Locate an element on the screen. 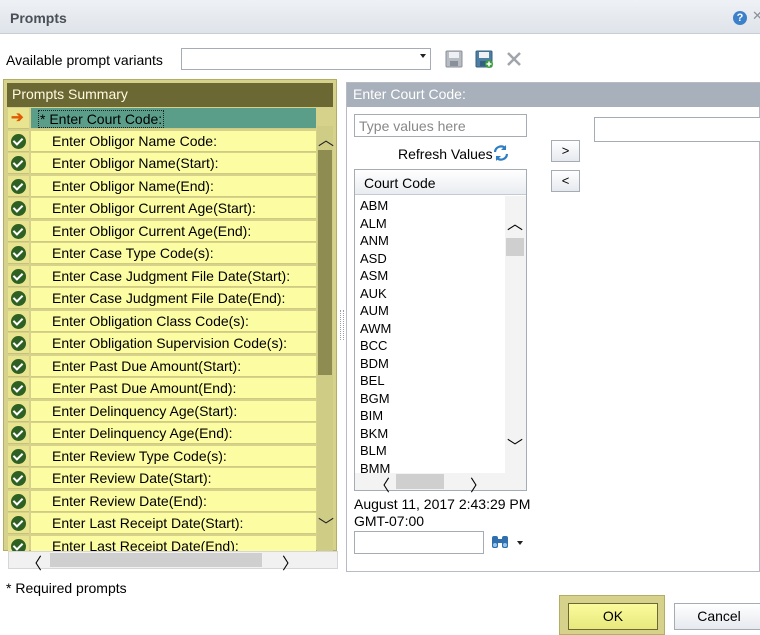 The width and height of the screenshot is (760, 635). prompt-row: Enter Review Date(End): is located at coordinates (162, 502).